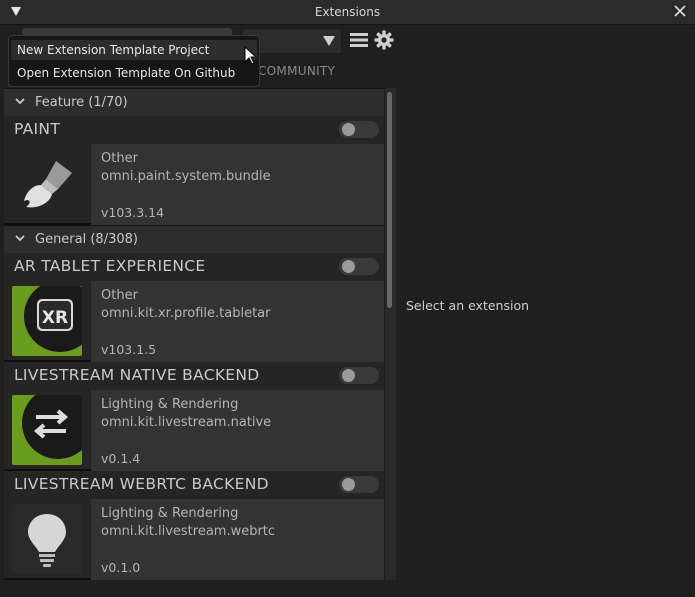  I want to click on xr-badge-icon: XR, so click(47, 321).